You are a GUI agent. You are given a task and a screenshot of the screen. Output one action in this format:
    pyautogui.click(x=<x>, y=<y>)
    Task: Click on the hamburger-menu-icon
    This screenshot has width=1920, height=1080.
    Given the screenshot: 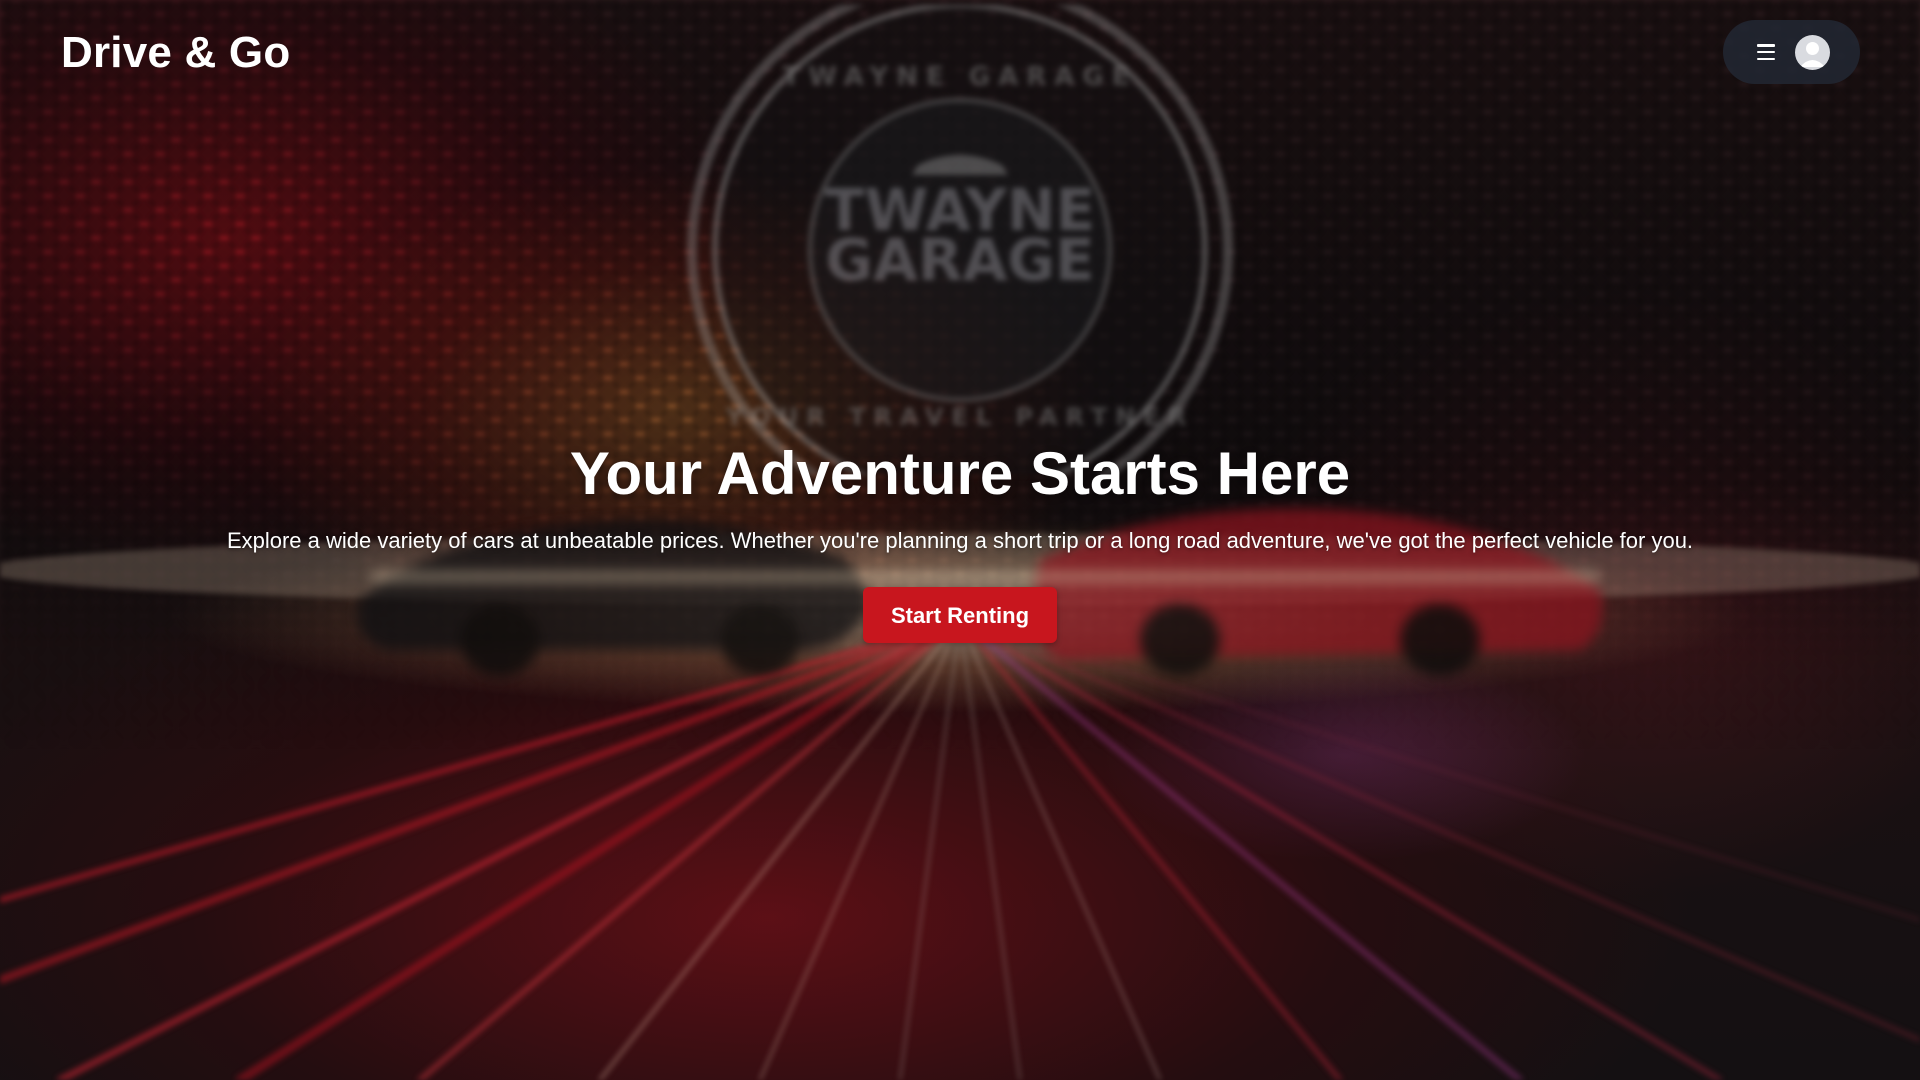 What is the action you would take?
    pyautogui.click(x=1766, y=52)
    